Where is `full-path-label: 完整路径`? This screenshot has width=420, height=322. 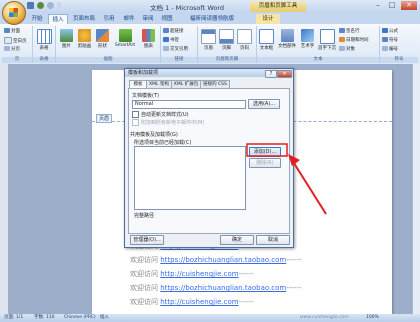
full-path-label: 完整路径 is located at coordinates (144, 216).